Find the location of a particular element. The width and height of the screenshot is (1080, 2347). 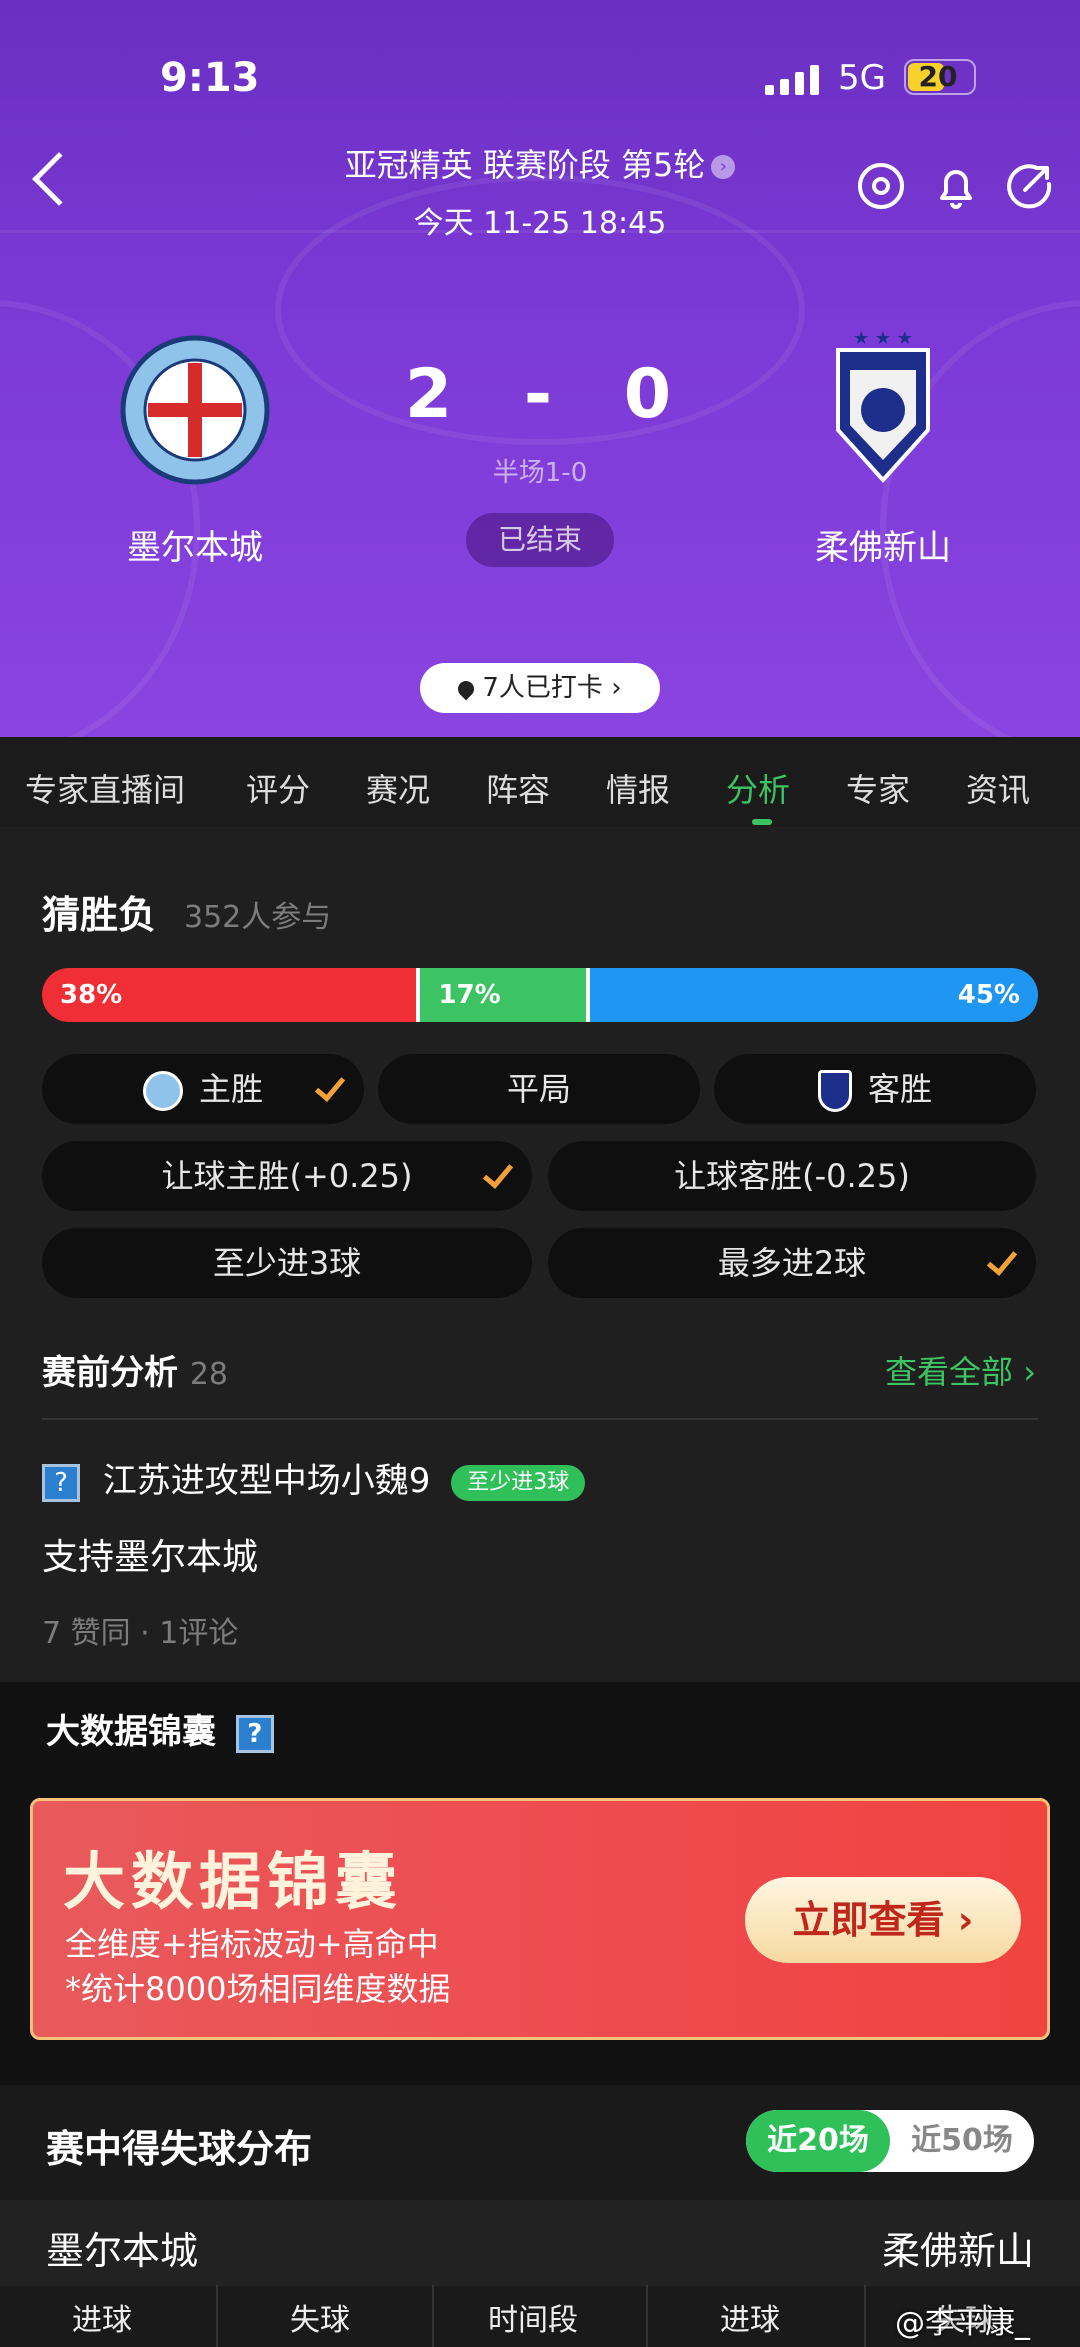

toggle-last-20: 近20场 is located at coordinates (818, 2141).